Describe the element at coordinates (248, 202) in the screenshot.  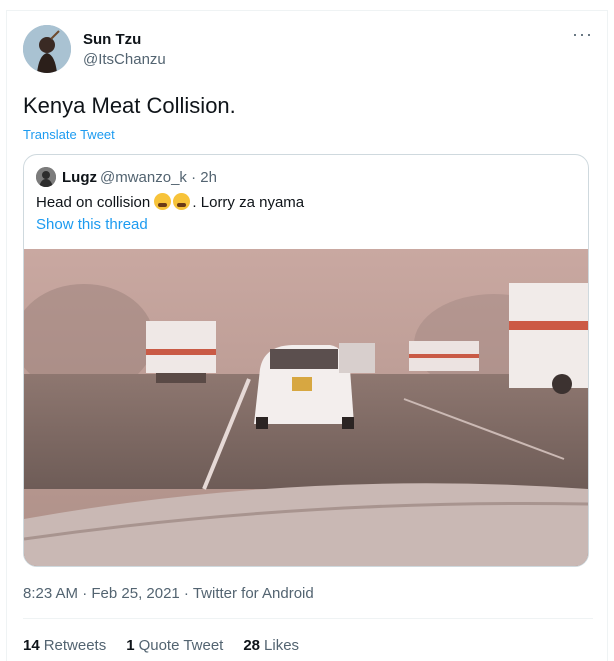
I see `quoted-text-end: . Lorry za nyama` at that location.